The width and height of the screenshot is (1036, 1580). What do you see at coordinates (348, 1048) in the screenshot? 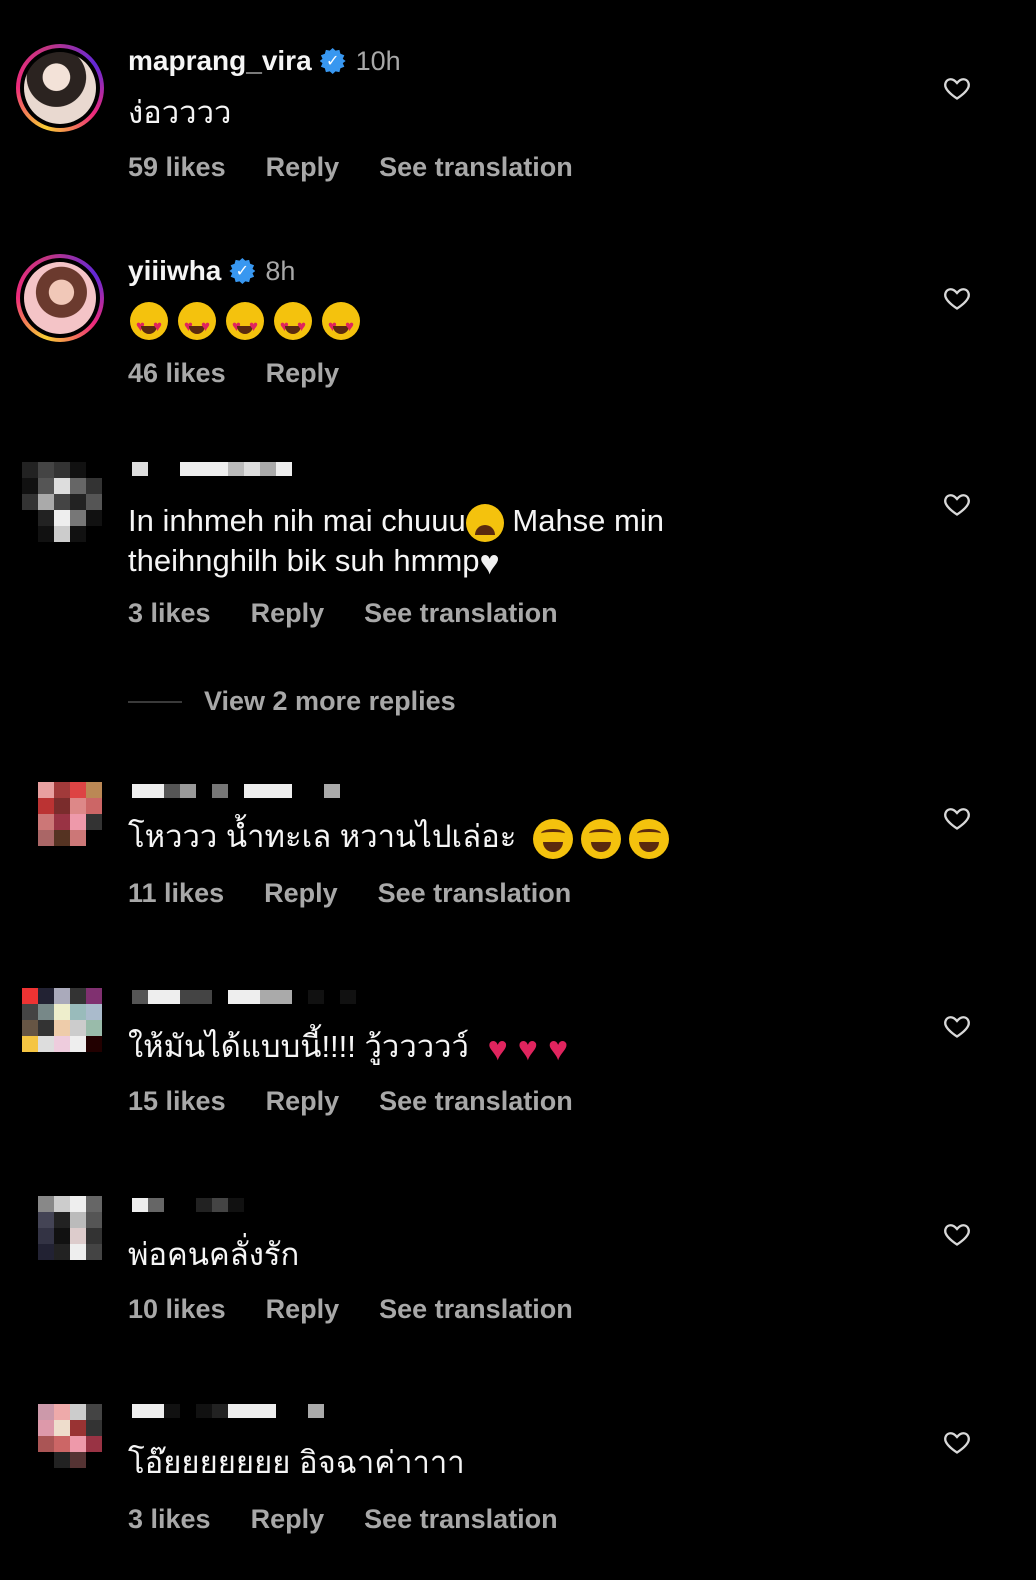
I see `comment-text: ให้มันได้แบบนี้!!!! วู้ววววว์ ♥ ♥ ♥` at bounding box center [348, 1048].